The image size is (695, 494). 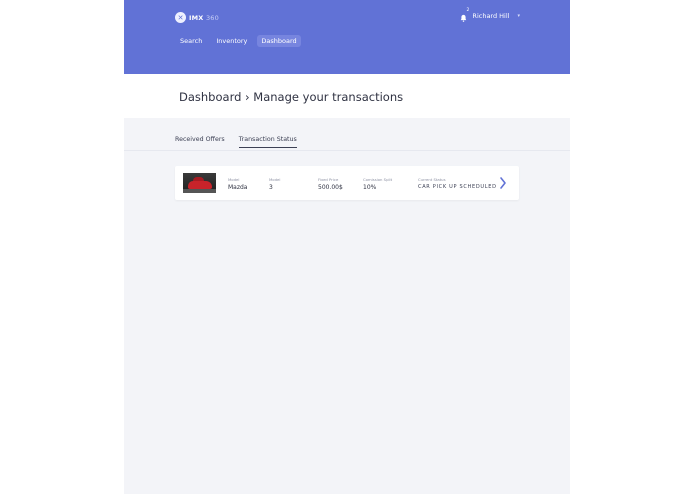 What do you see at coordinates (457, 187) in the screenshot?
I see `status-value: CAR PICK UP SCHEDULED` at bounding box center [457, 187].